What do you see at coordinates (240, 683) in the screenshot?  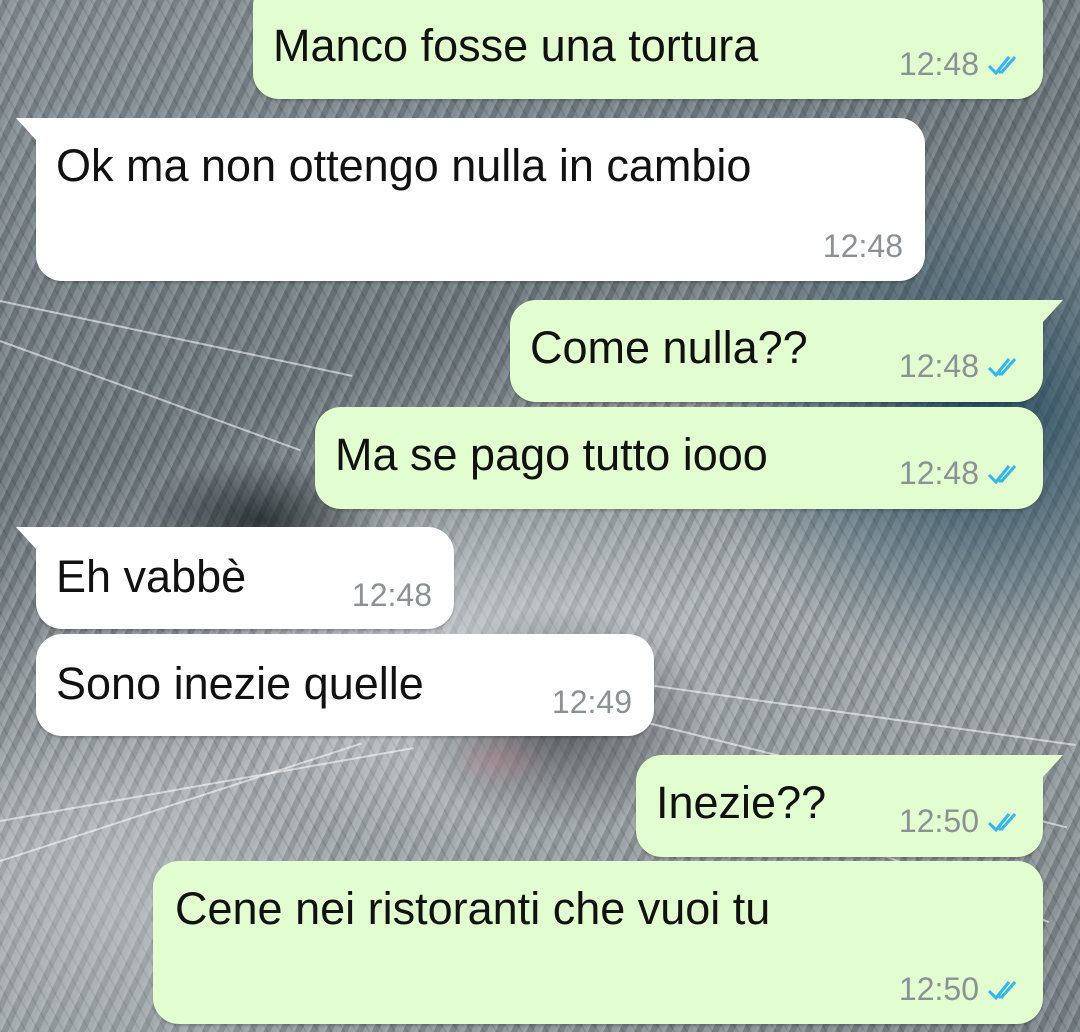 I see `message-text: Sono inezie quelle` at bounding box center [240, 683].